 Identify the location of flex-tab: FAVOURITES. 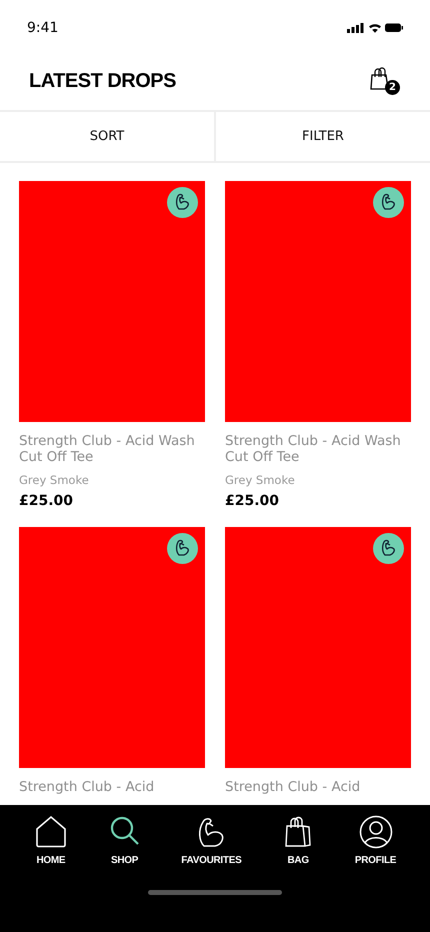
(211, 840).